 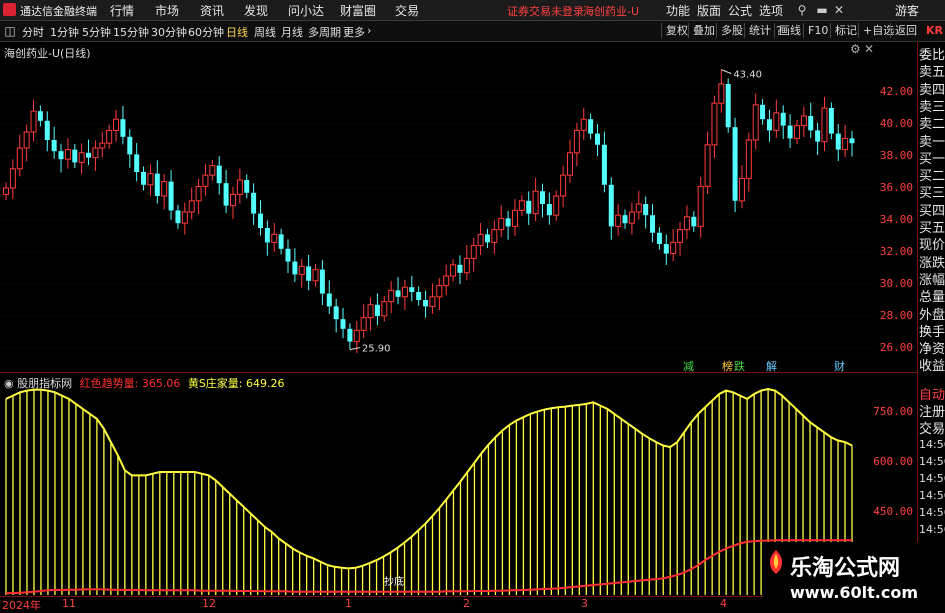 What do you see at coordinates (893, 412) in the screenshot?
I see `indicator-tick: 750.00` at bounding box center [893, 412].